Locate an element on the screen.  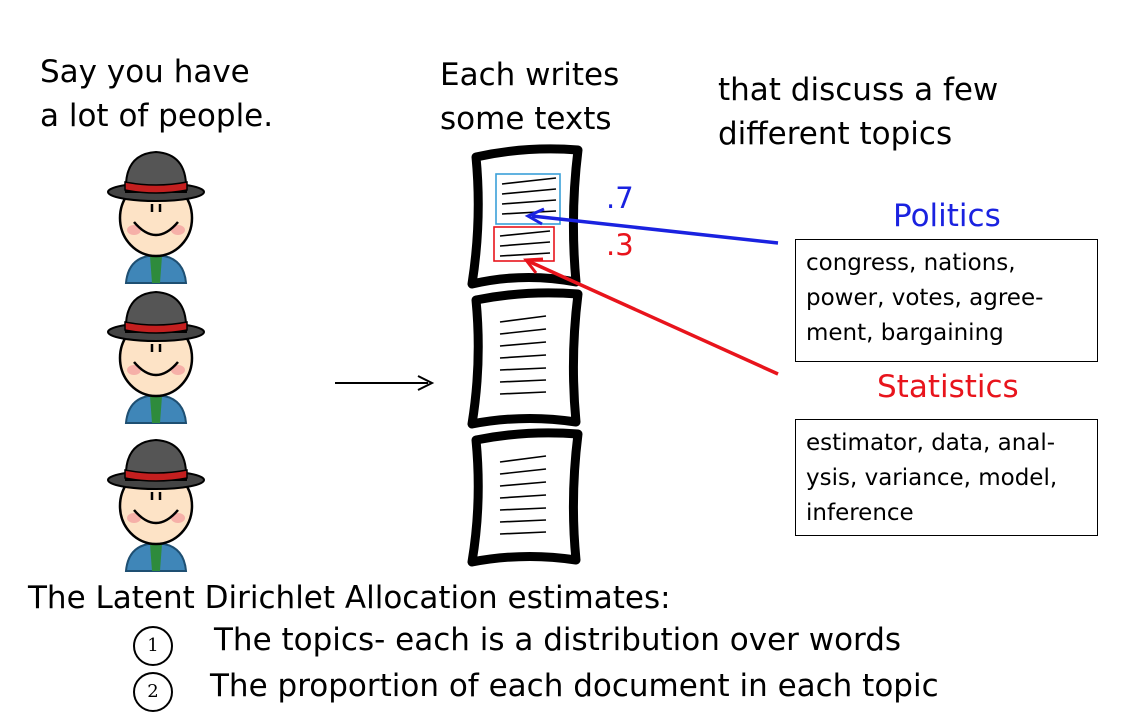
statistics-words-line: inference is located at coordinates (860, 513).